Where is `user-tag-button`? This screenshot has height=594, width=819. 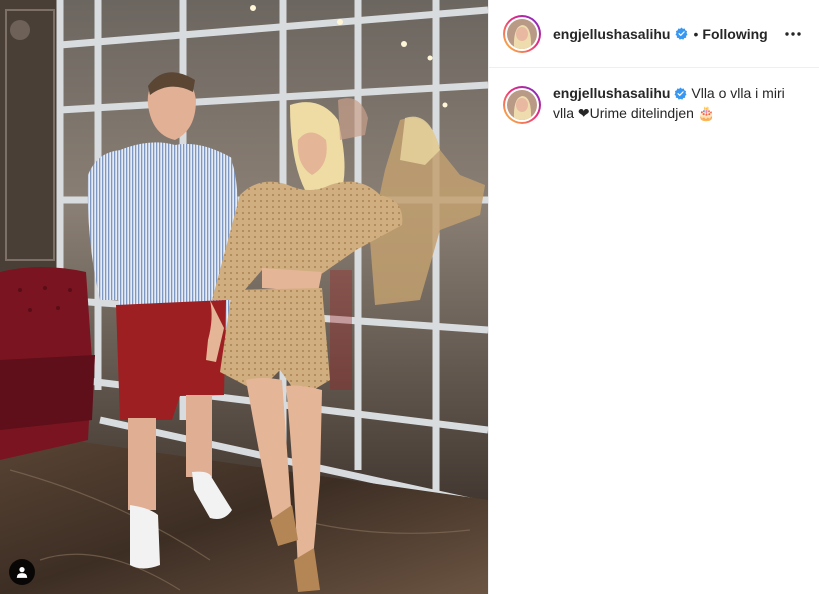
user-tag-button is located at coordinates (22, 572).